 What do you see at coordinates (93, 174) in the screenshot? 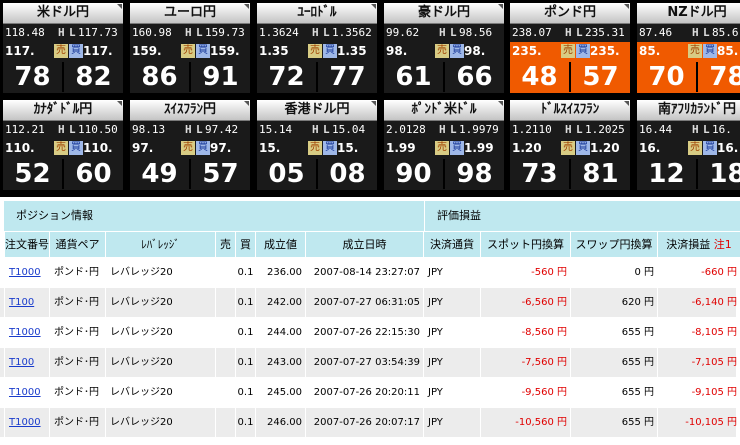
I see `buy-pips-button: 60` at bounding box center [93, 174].